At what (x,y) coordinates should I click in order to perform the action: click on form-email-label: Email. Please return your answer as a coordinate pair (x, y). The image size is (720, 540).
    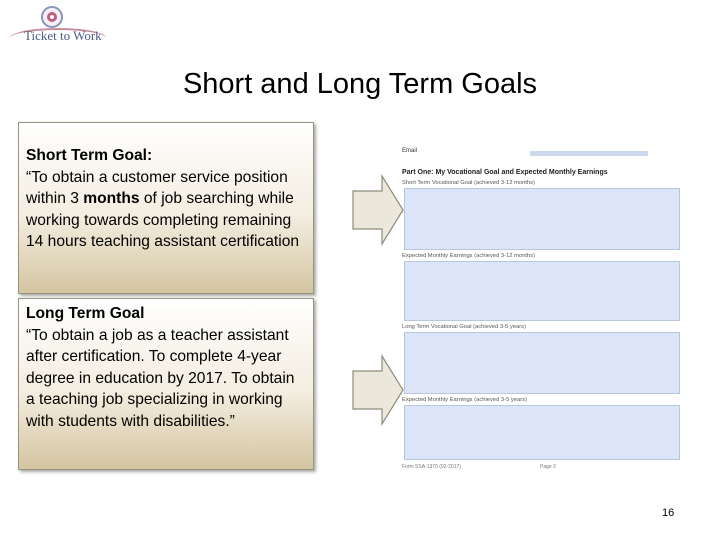
    Looking at the image, I should click on (410, 151).